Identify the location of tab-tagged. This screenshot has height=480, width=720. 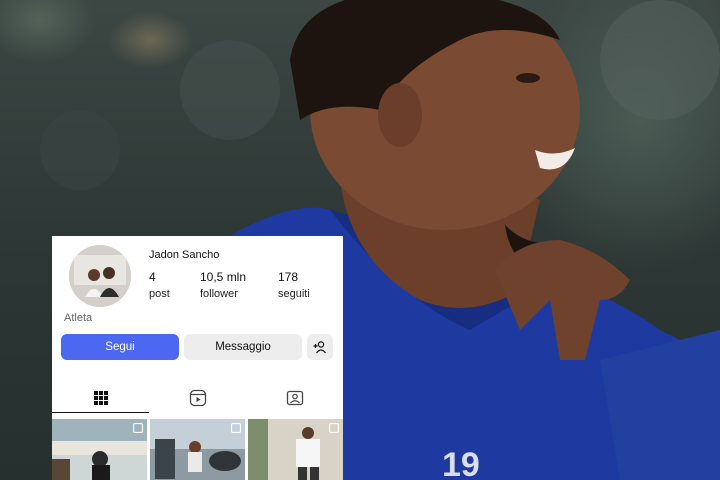
(294, 398).